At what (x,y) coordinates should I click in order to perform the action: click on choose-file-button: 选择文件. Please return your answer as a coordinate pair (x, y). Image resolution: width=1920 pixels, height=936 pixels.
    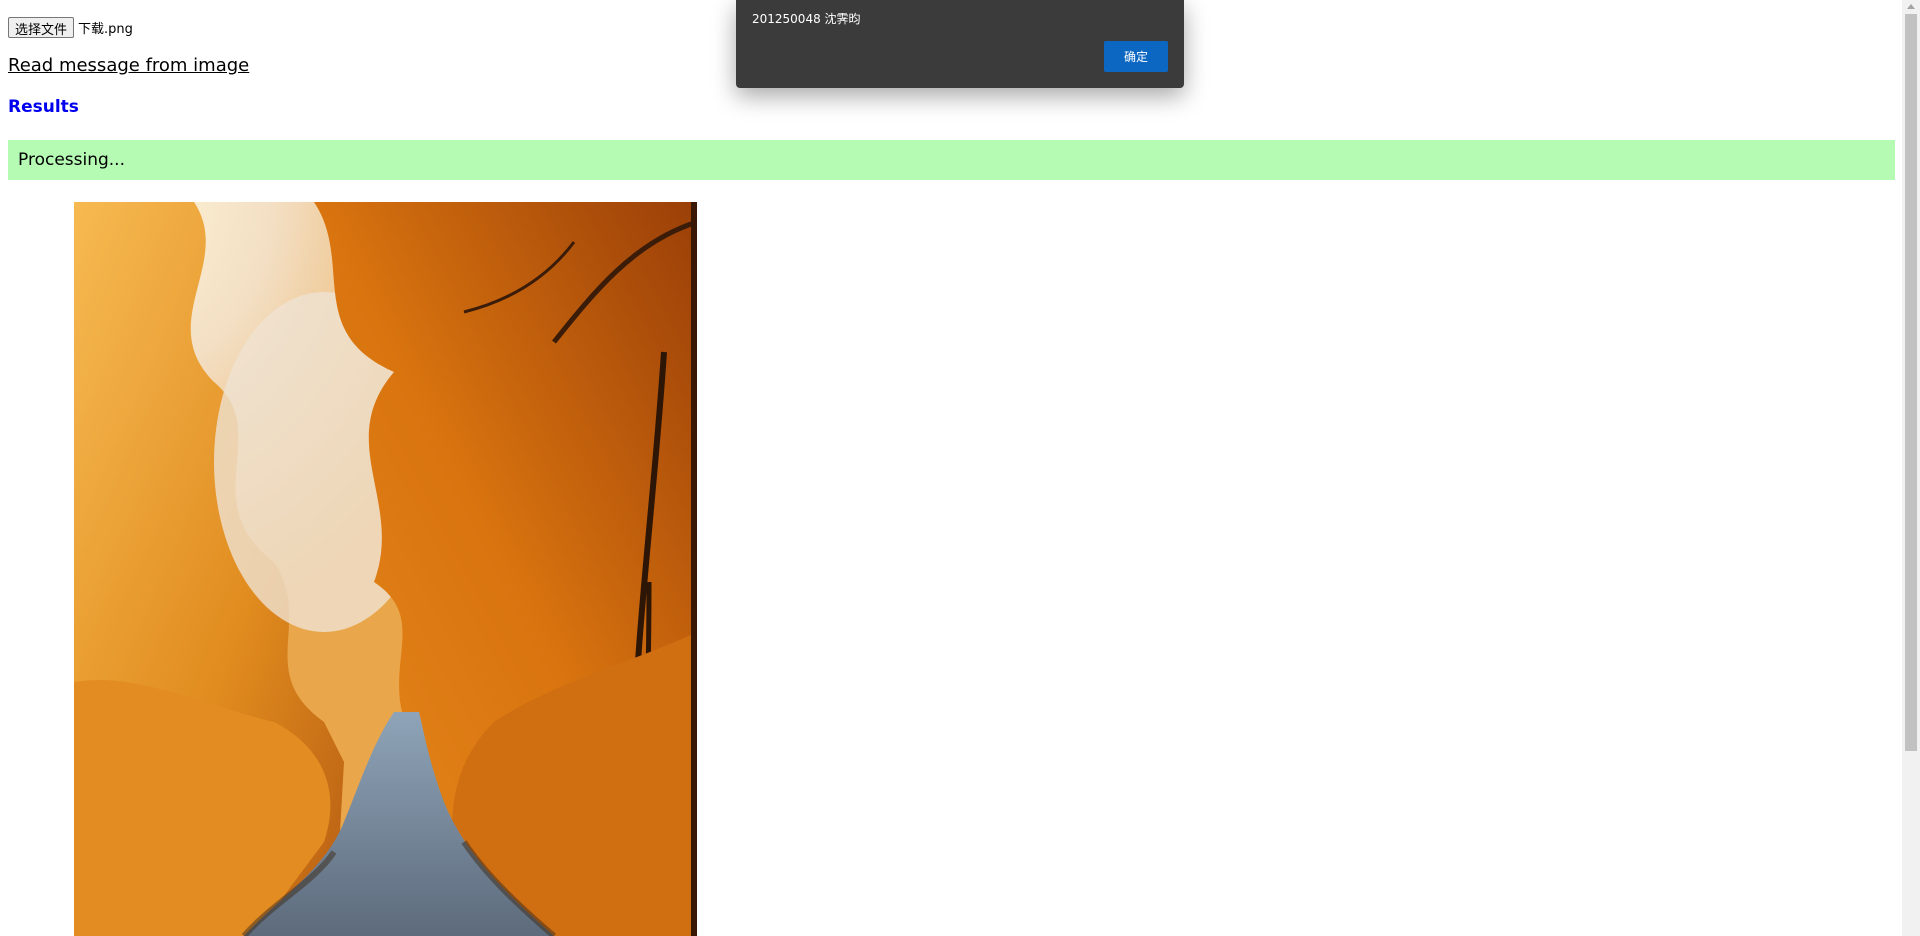
    Looking at the image, I should click on (41, 27).